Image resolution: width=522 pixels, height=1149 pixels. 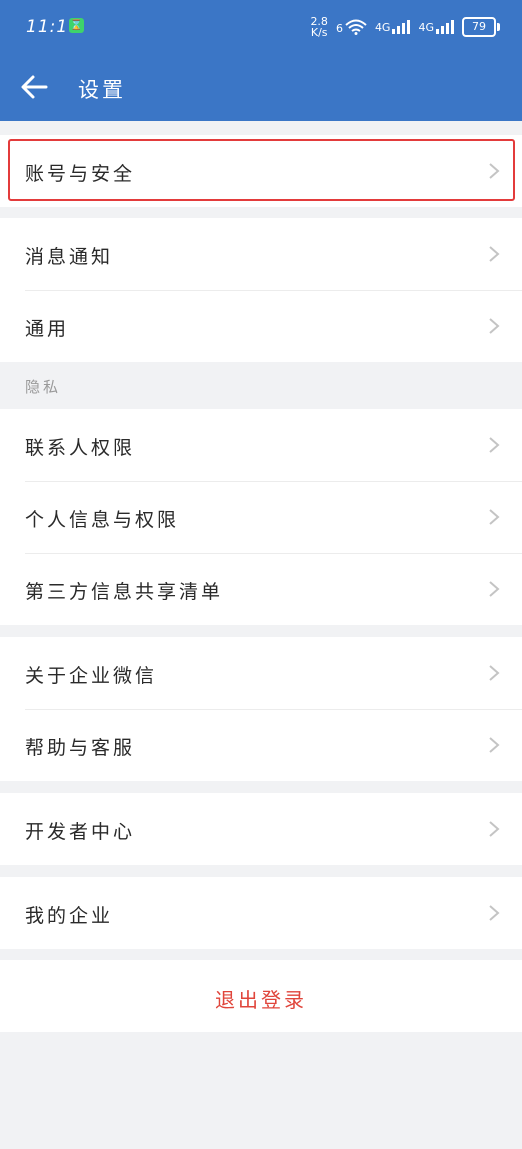 I want to click on settings-item-label: 消息通知, so click(x=69, y=257).